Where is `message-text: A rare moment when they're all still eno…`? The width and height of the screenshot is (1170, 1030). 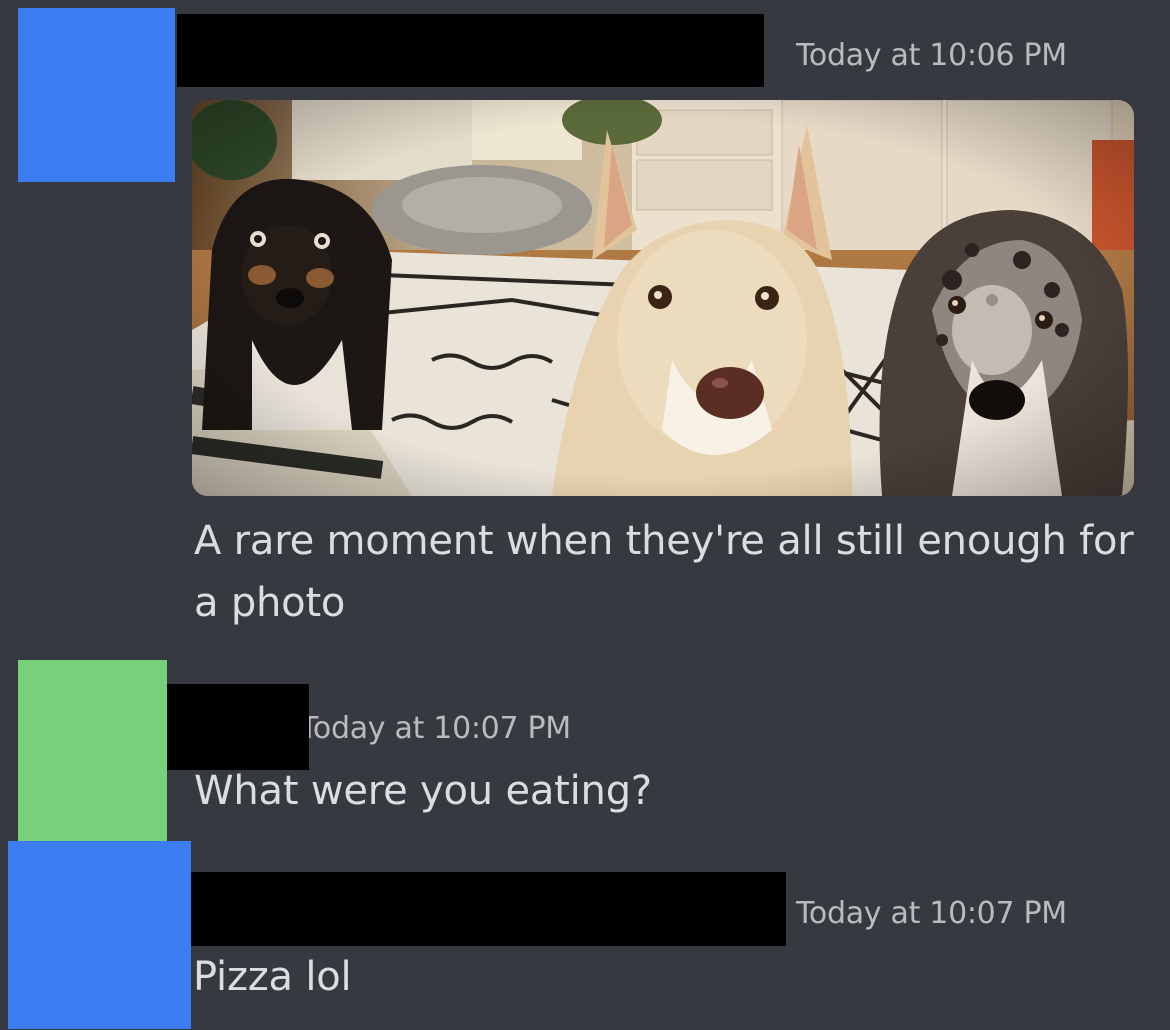 message-text: A rare moment when they're all still eno… is located at coordinates (664, 572).